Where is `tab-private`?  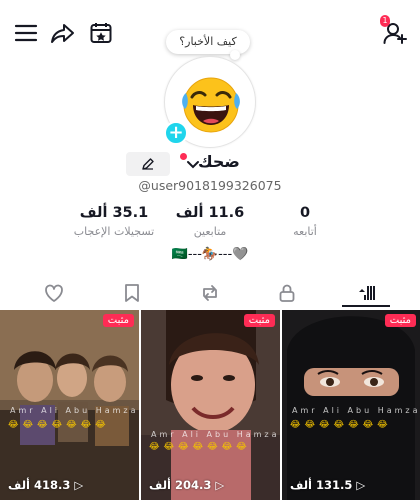 tab-private is located at coordinates (287, 293).